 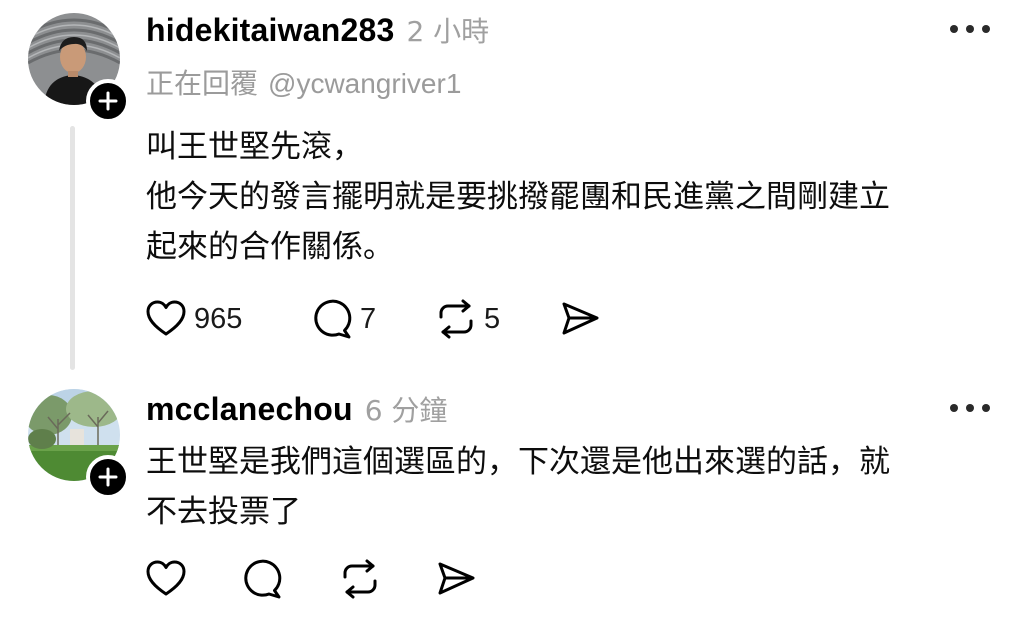 What do you see at coordinates (270, 30) in the screenshot?
I see `username: hidekitaiwan283` at bounding box center [270, 30].